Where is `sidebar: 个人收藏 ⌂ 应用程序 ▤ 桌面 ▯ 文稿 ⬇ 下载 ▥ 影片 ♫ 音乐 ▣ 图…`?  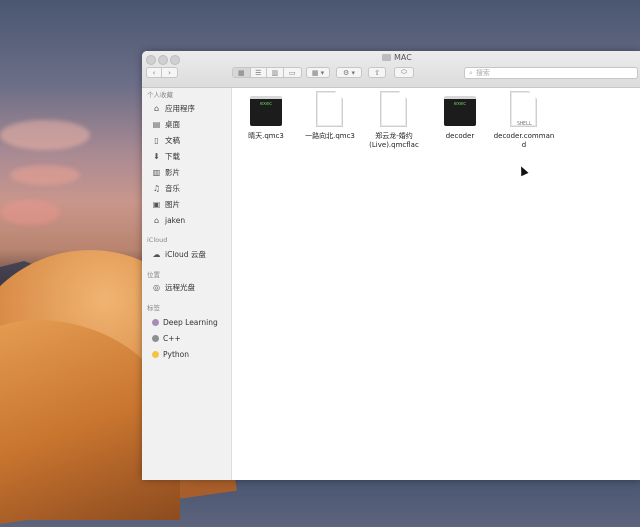
sidebar: 个人收藏 ⌂ 应用程序 ▤ 桌面 ▯ 文稿 ⬇ 下载 ▥ 影片 ♫ 音乐 ▣ 图… is located at coordinates (187, 284).